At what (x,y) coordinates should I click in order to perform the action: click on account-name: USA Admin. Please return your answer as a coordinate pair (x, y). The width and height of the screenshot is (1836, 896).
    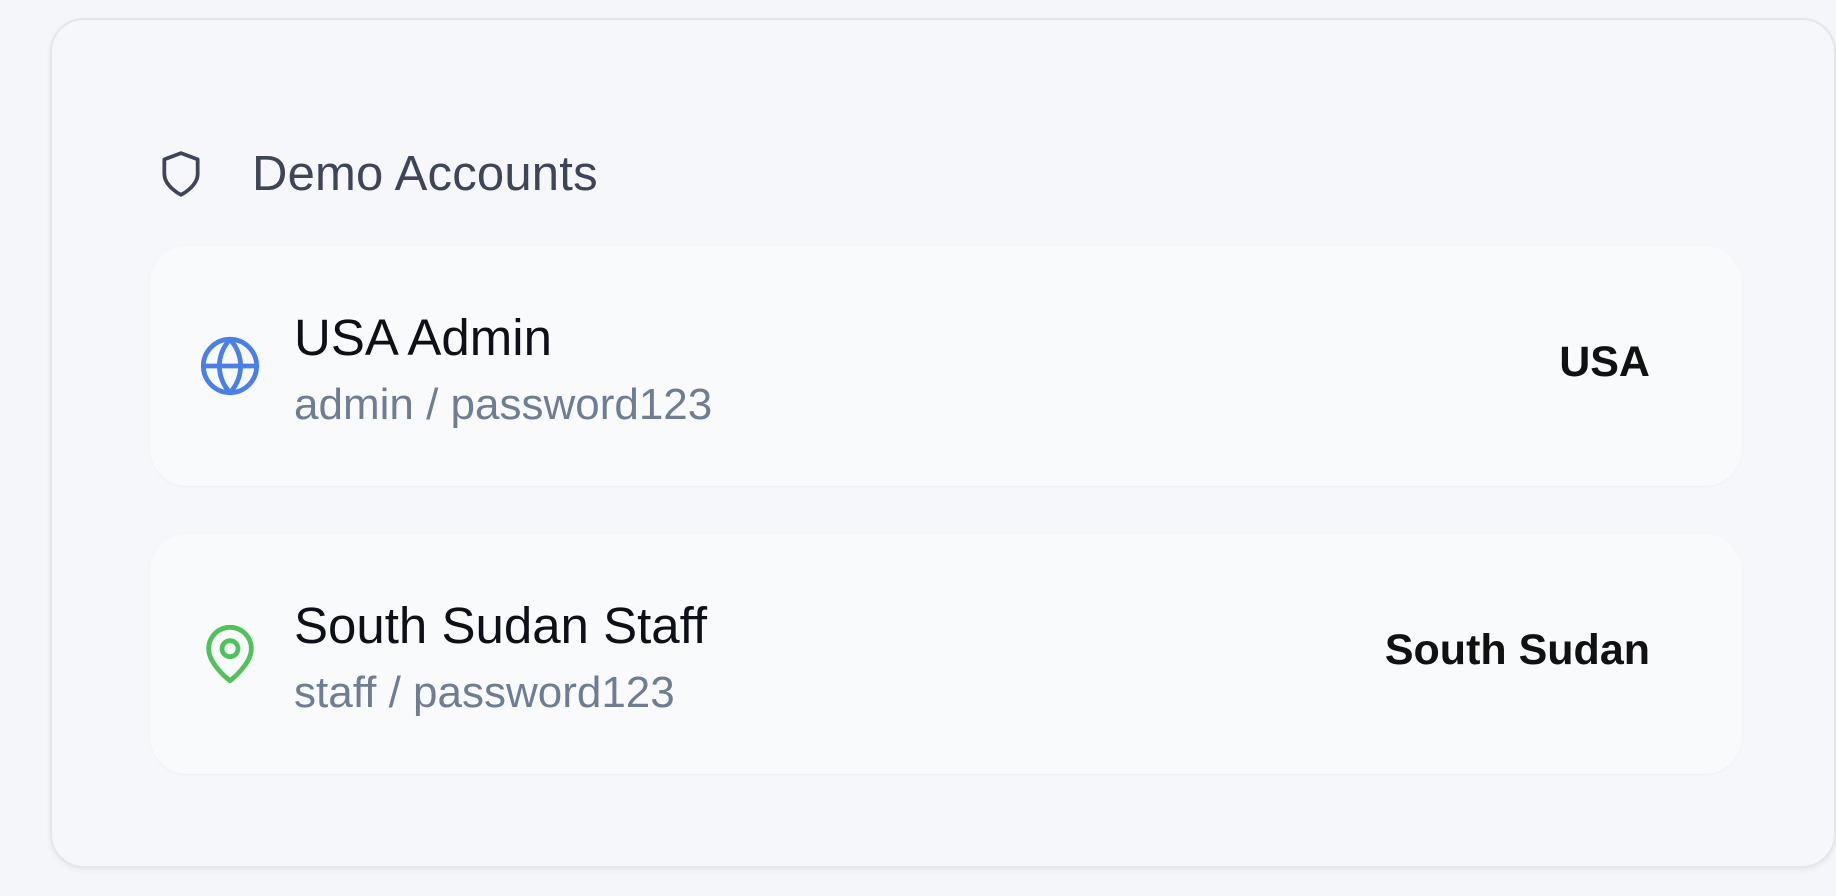
    Looking at the image, I should click on (423, 337).